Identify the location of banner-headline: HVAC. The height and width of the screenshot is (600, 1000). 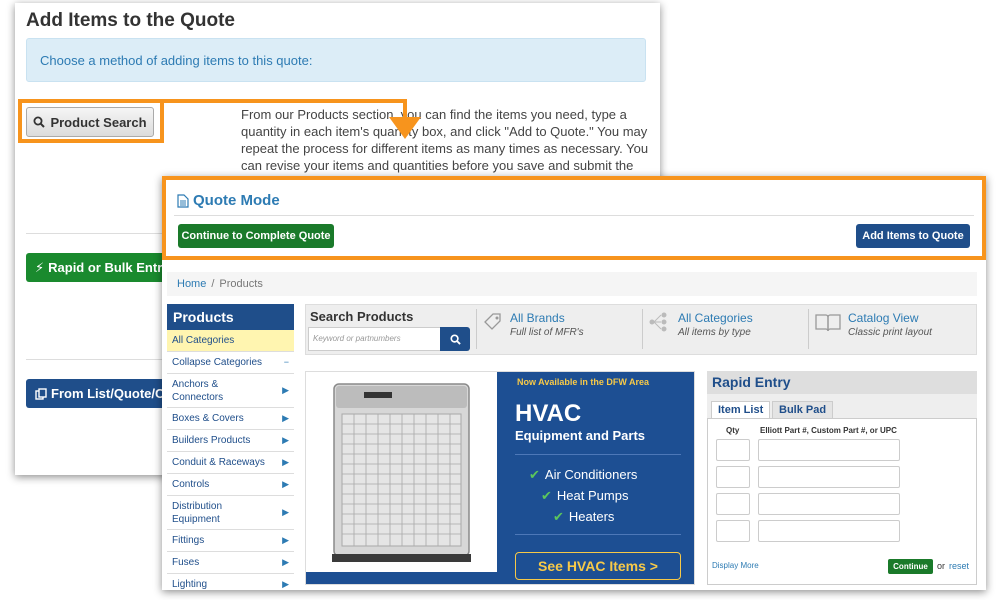
(548, 413).